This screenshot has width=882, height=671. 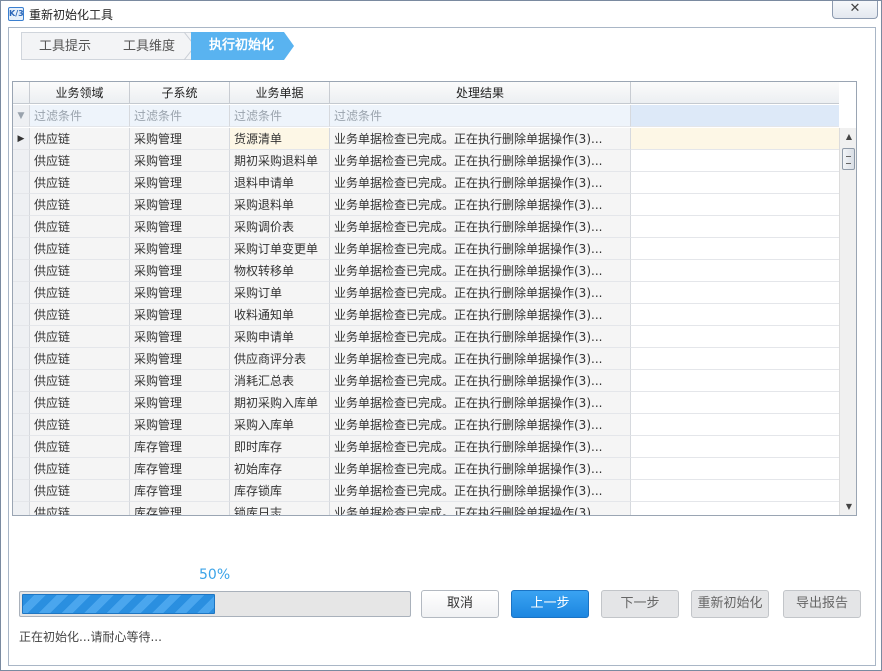 I want to click on table-cell: 初始库存, so click(x=280, y=469).